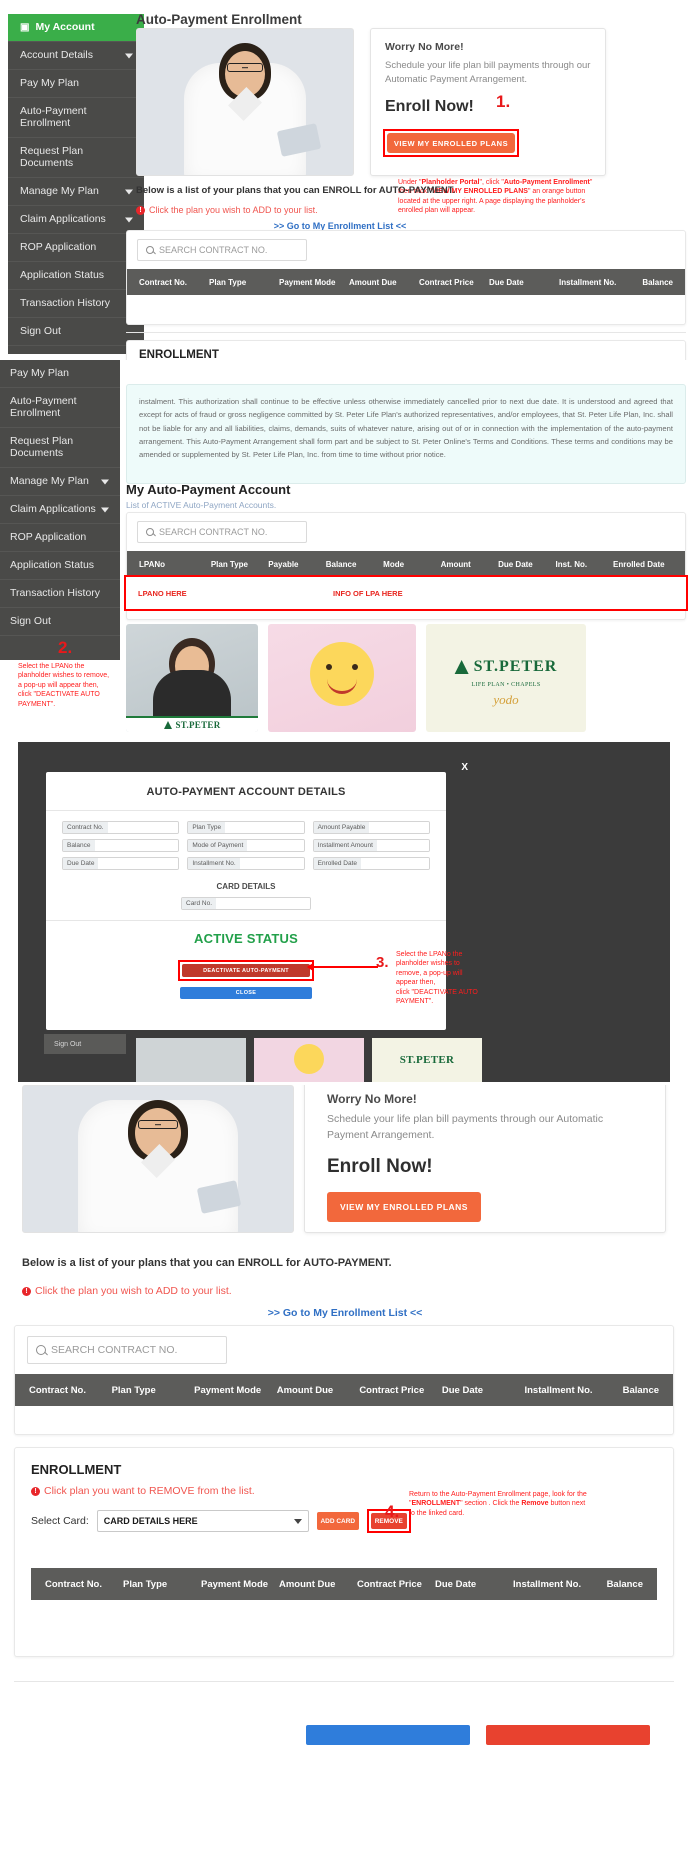 This screenshot has height=1862, width=688. What do you see at coordinates (150, 1521) in the screenshot?
I see `card-select-value: CARD DETAILS HERE` at bounding box center [150, 1521].